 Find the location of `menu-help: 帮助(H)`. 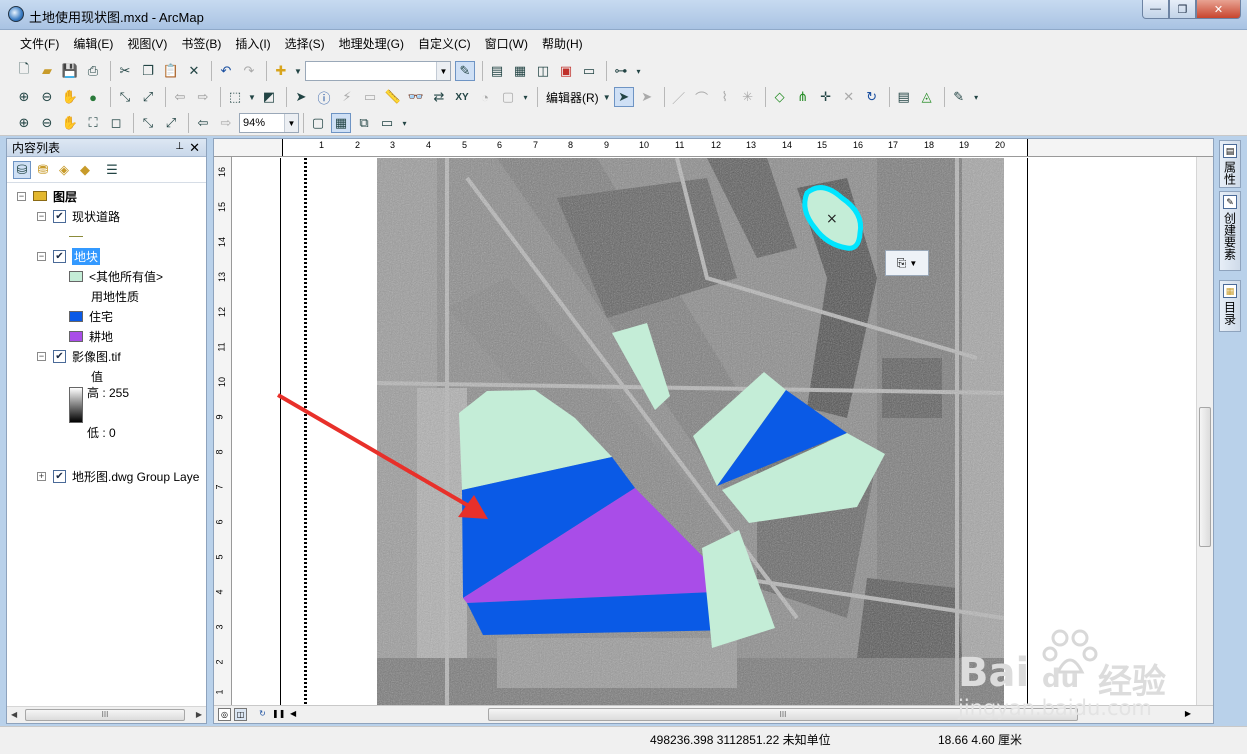

menu-help: 帮助(H) is located at coordinates (562, 43).